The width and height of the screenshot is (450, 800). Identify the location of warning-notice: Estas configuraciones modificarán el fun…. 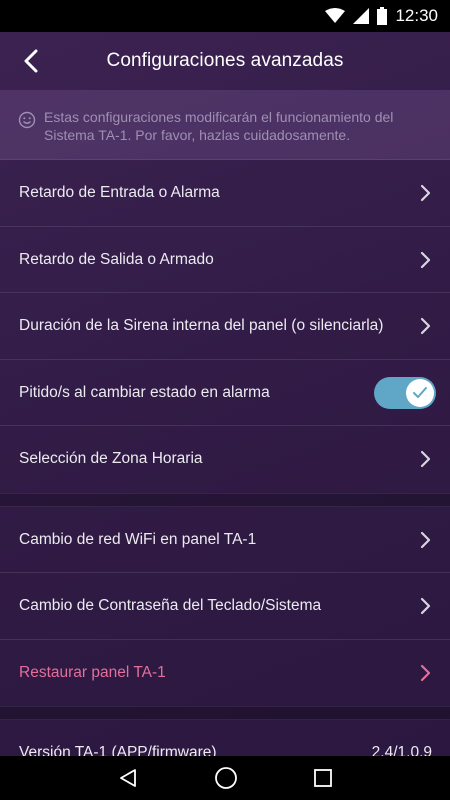
(225, 125).